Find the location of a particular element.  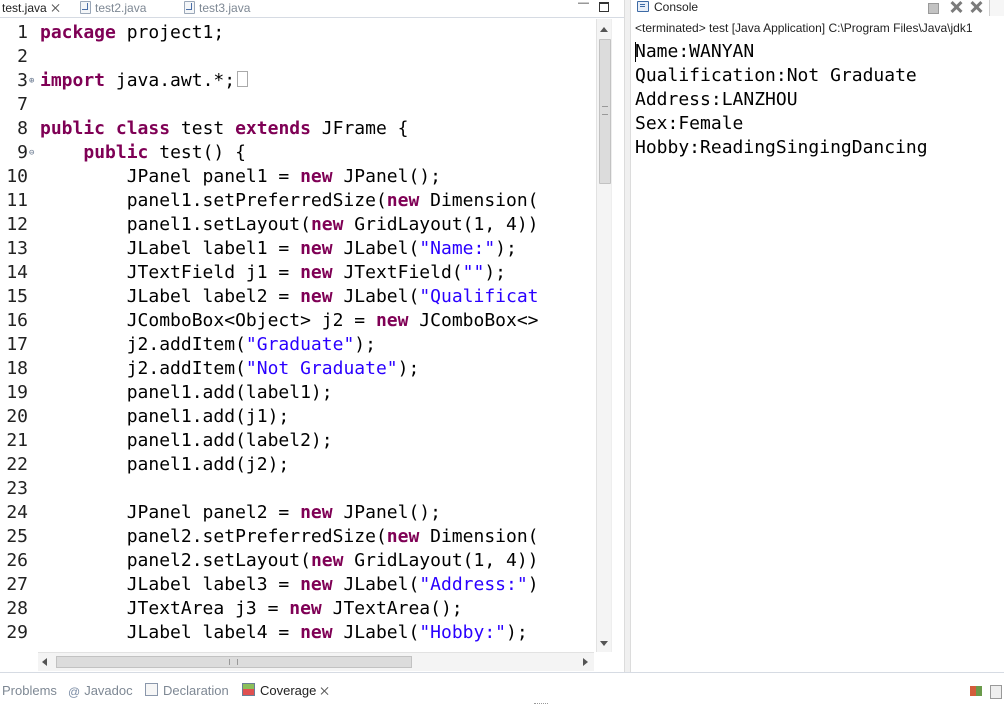

keyword-token: package is located at coordinates (78, 32).